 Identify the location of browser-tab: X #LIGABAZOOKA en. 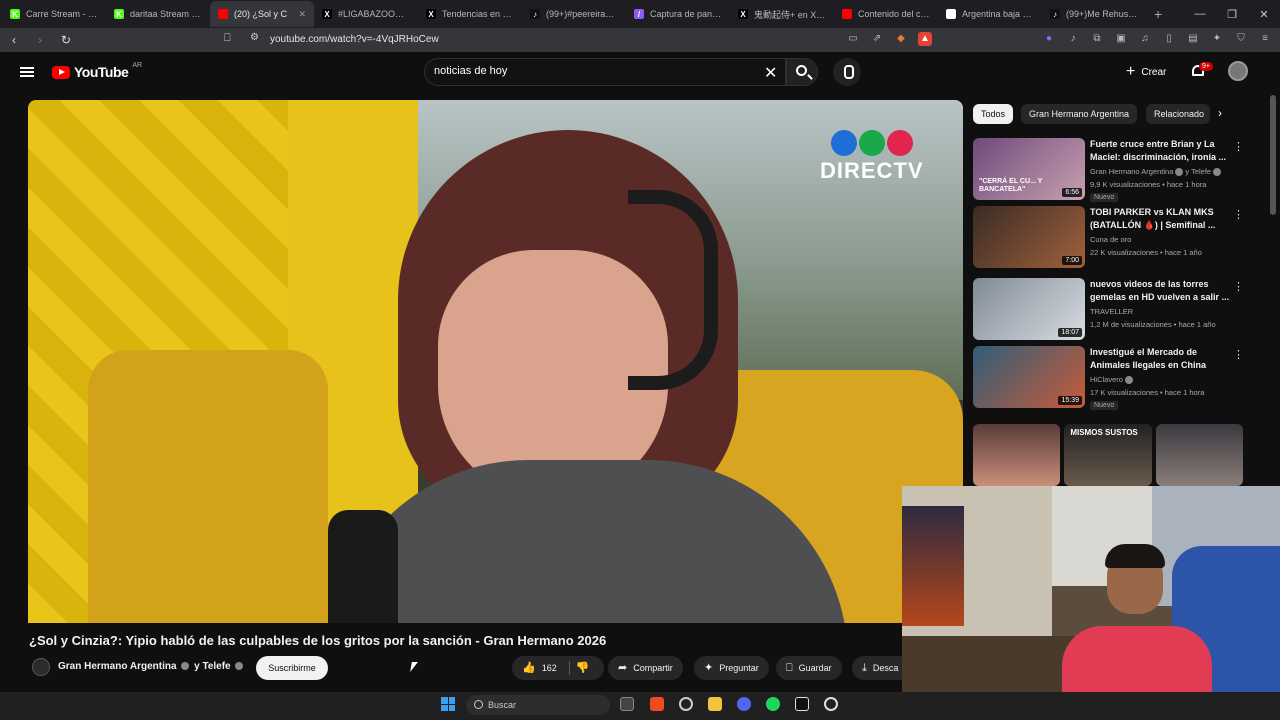
(366, 14).